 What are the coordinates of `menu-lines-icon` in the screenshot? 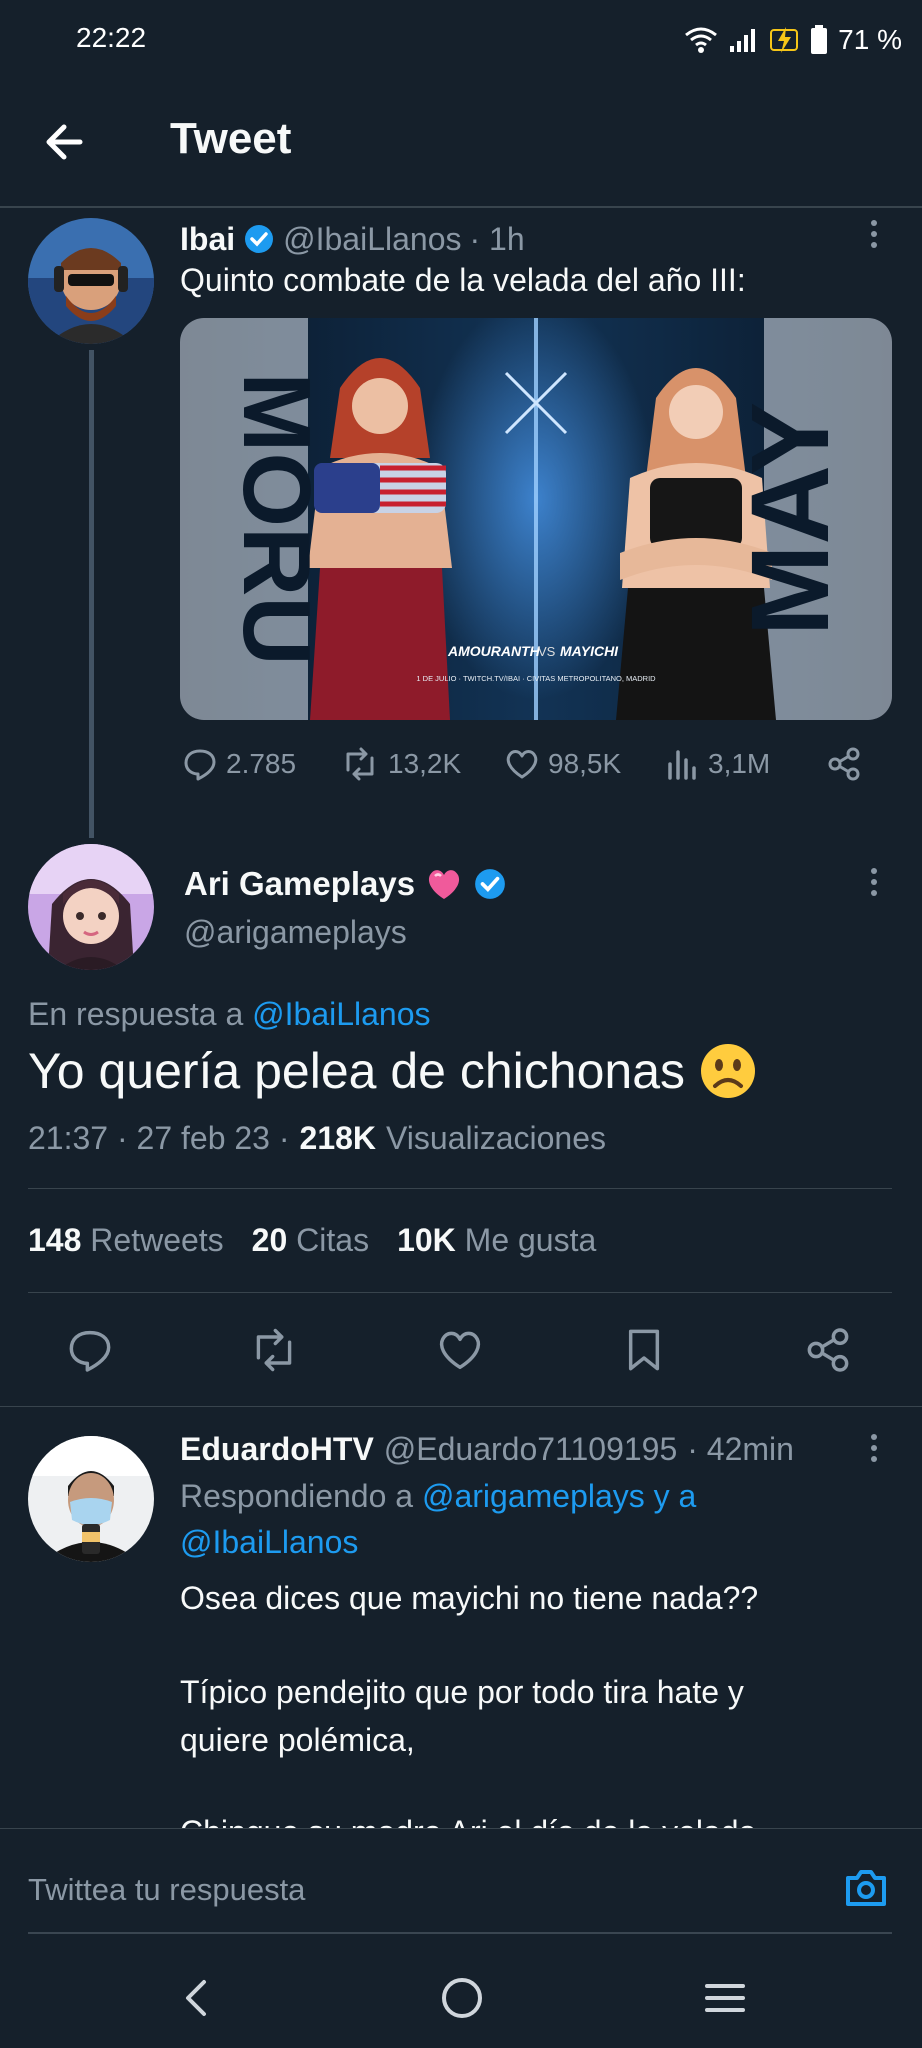 It's located at (725, 1998).